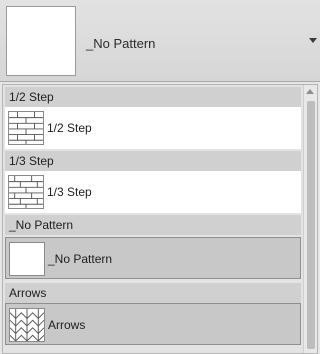 This screenshot has height=354, width=320. What do you see at coordinates (153, 258) in the screenshot?
I see `pattern-item-no-pattern: _No Pattern` at bounding box center [153, 258].